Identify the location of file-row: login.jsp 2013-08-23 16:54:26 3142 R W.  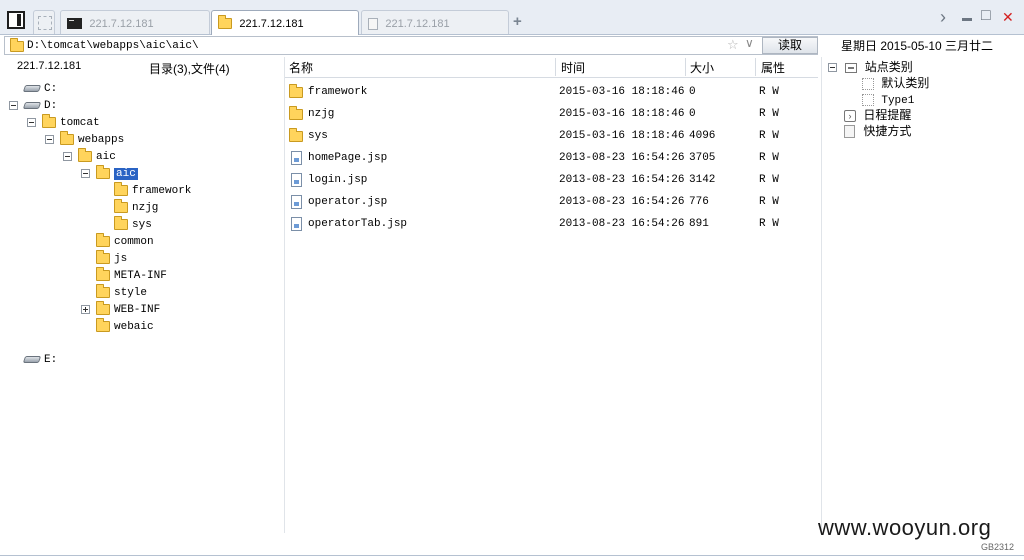
(551, 180).